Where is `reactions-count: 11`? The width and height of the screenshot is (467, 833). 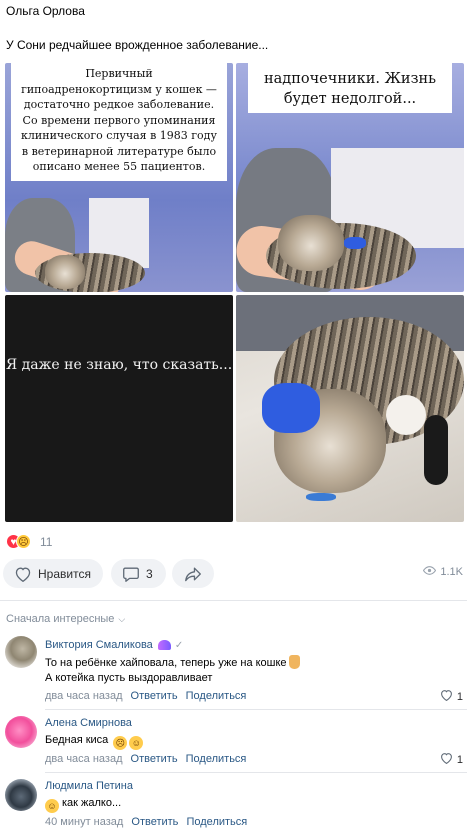
reactions-count: 11 is located at coordinates (46, 542).